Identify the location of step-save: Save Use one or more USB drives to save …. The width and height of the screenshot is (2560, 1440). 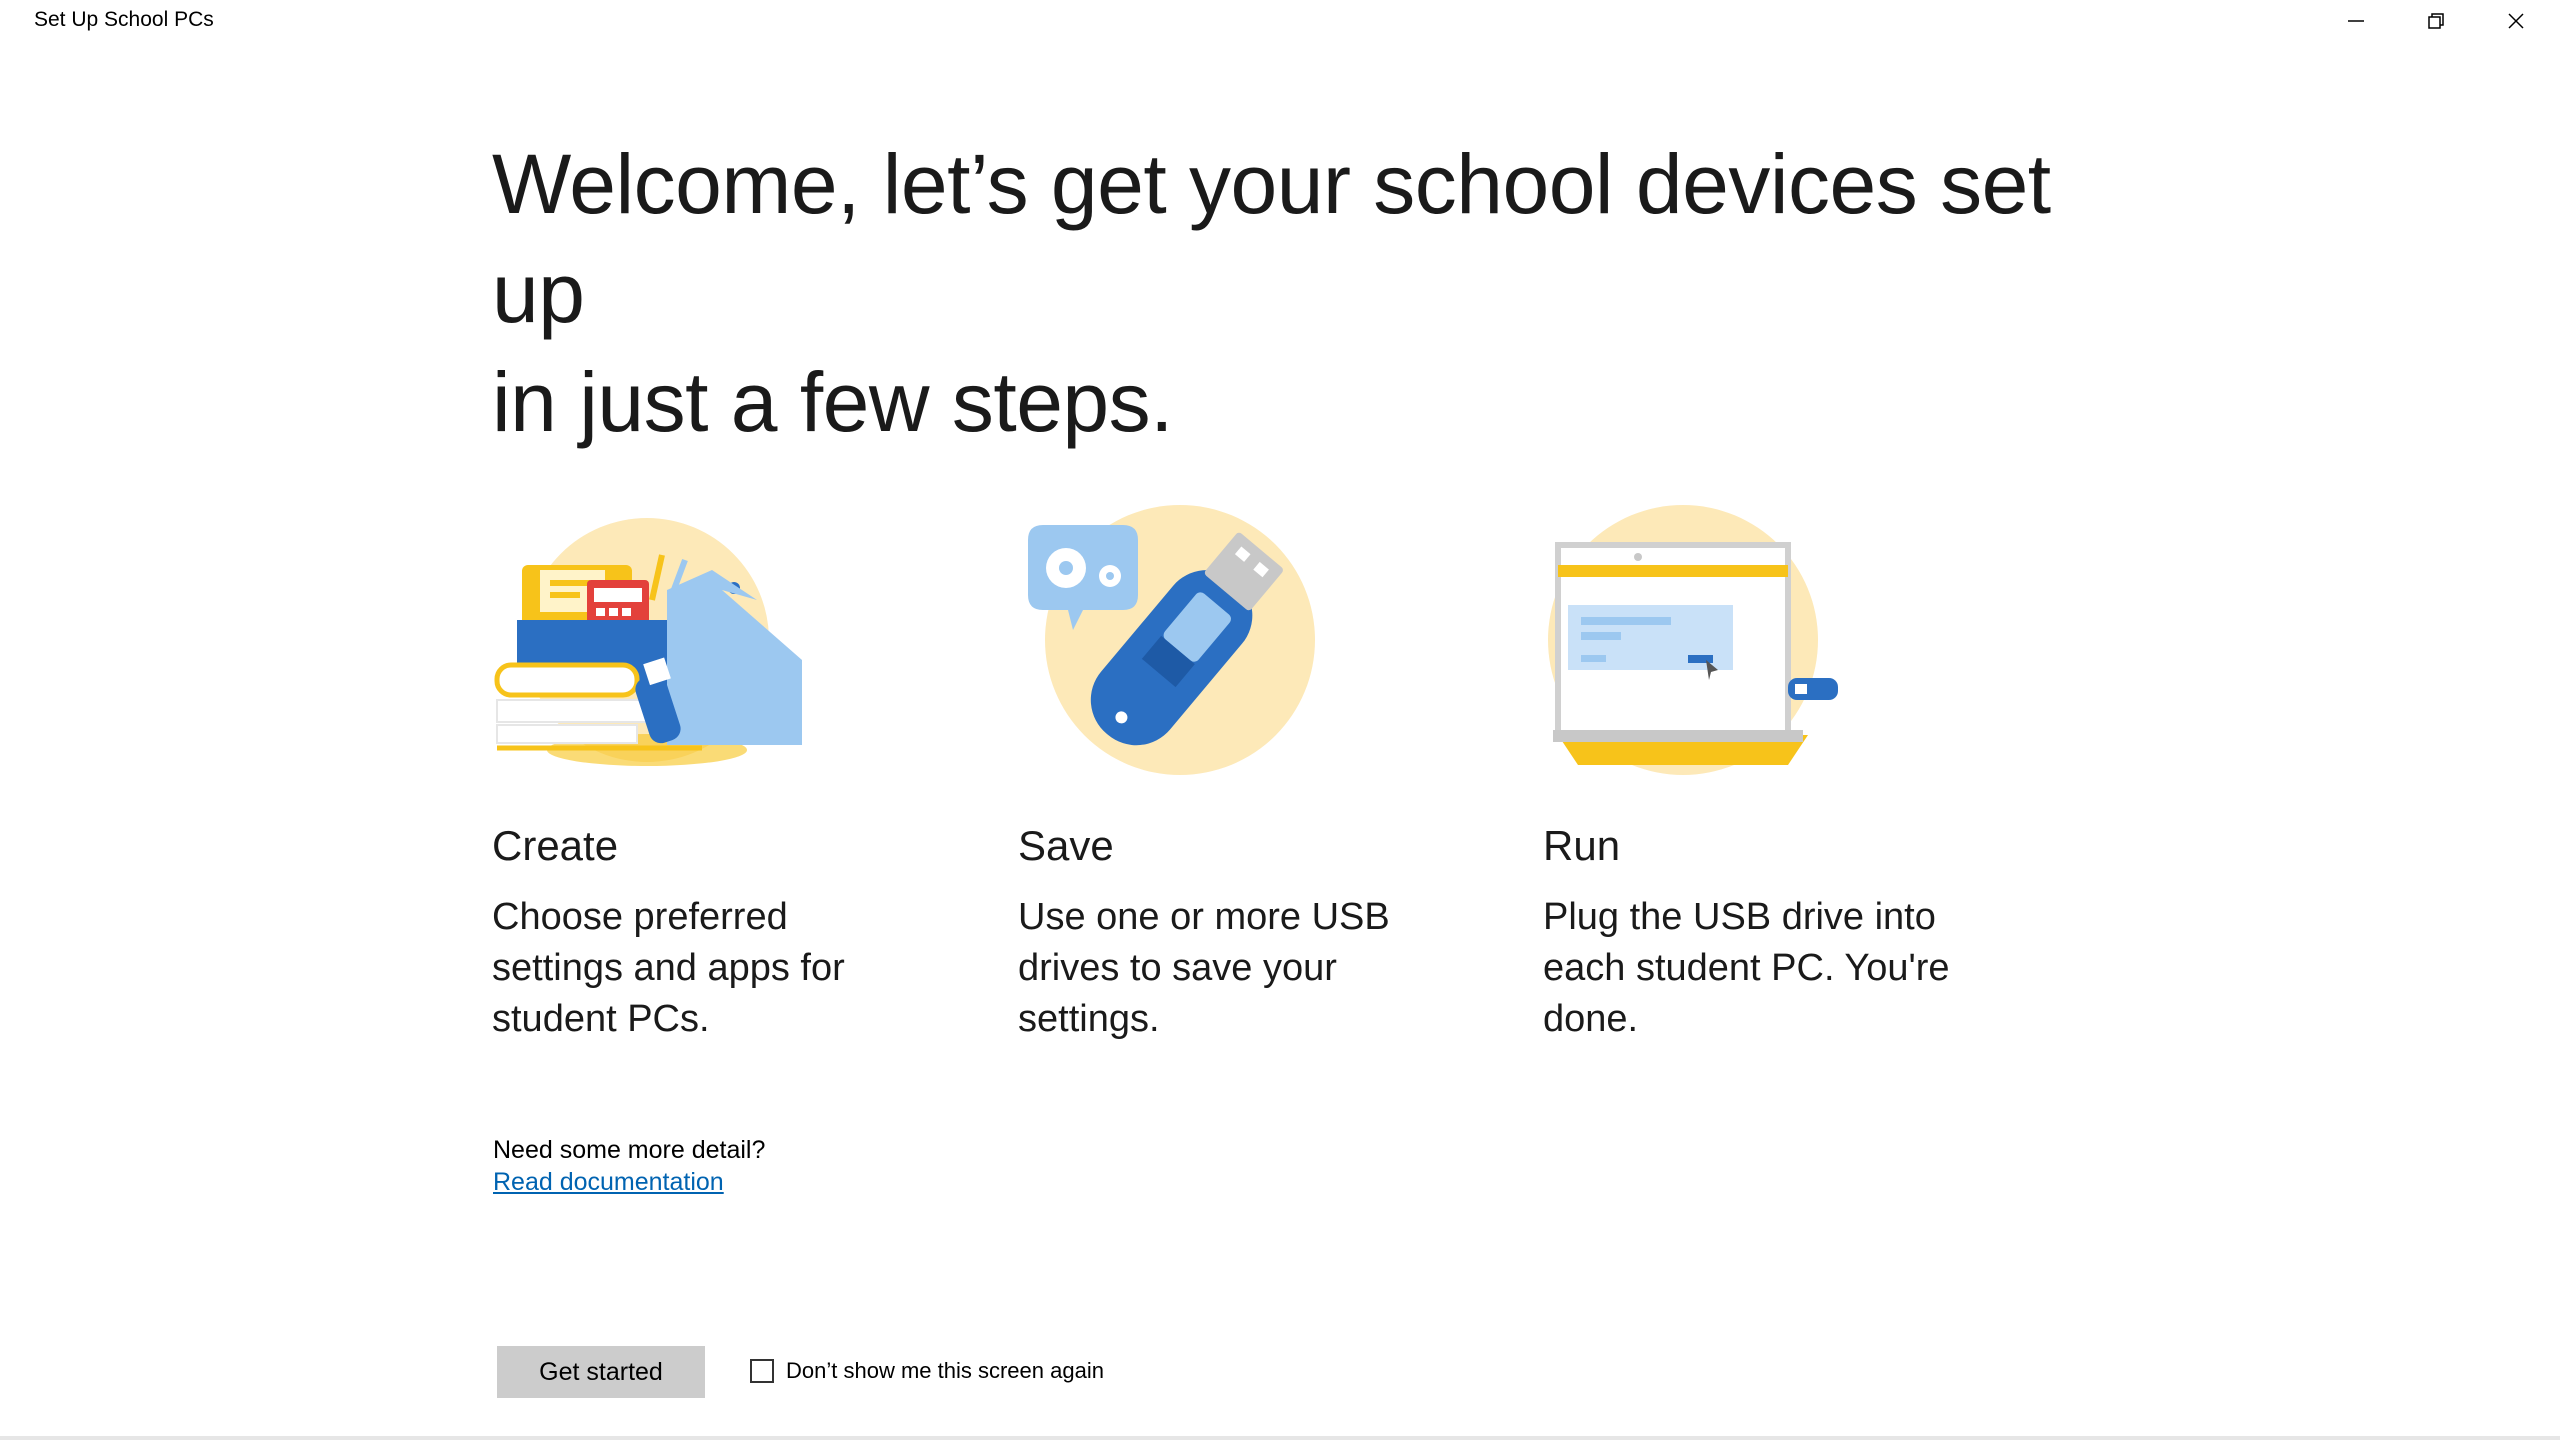
(1238, 770).